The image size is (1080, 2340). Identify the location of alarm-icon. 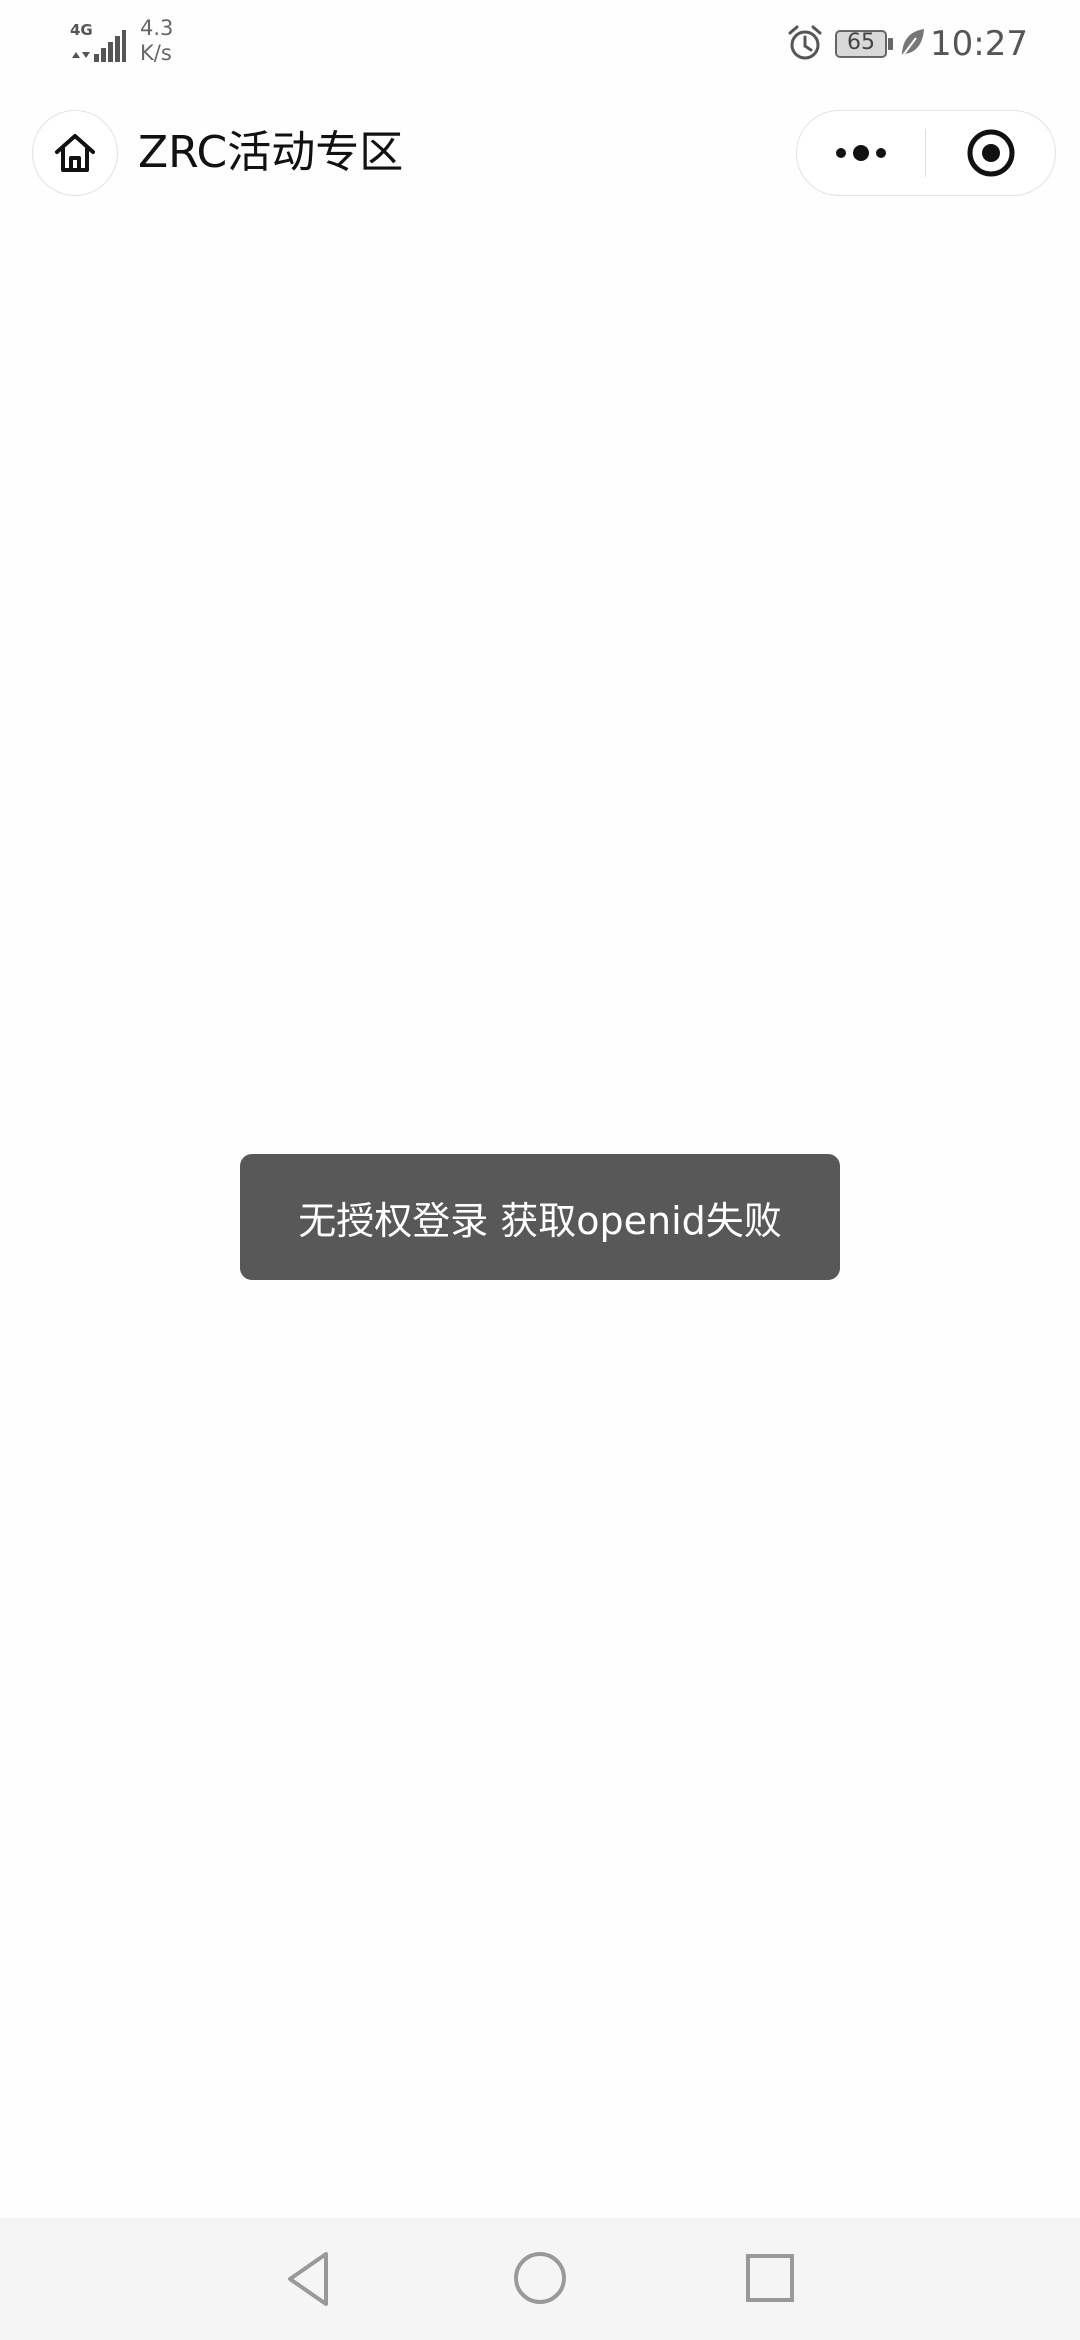
(805, 42).